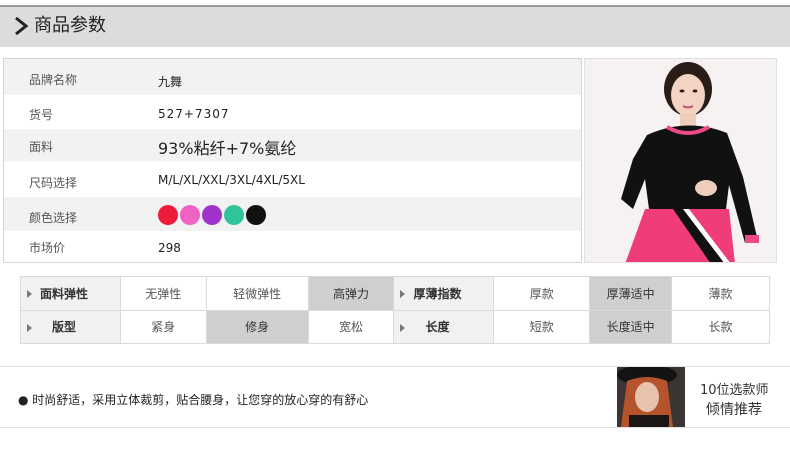 This screenshot has width=790, height=449. What do you see at coordinates (257, 293) in the screenshot?
I see `attr-option: 轻微弹性` at bounding box center [257, 293].